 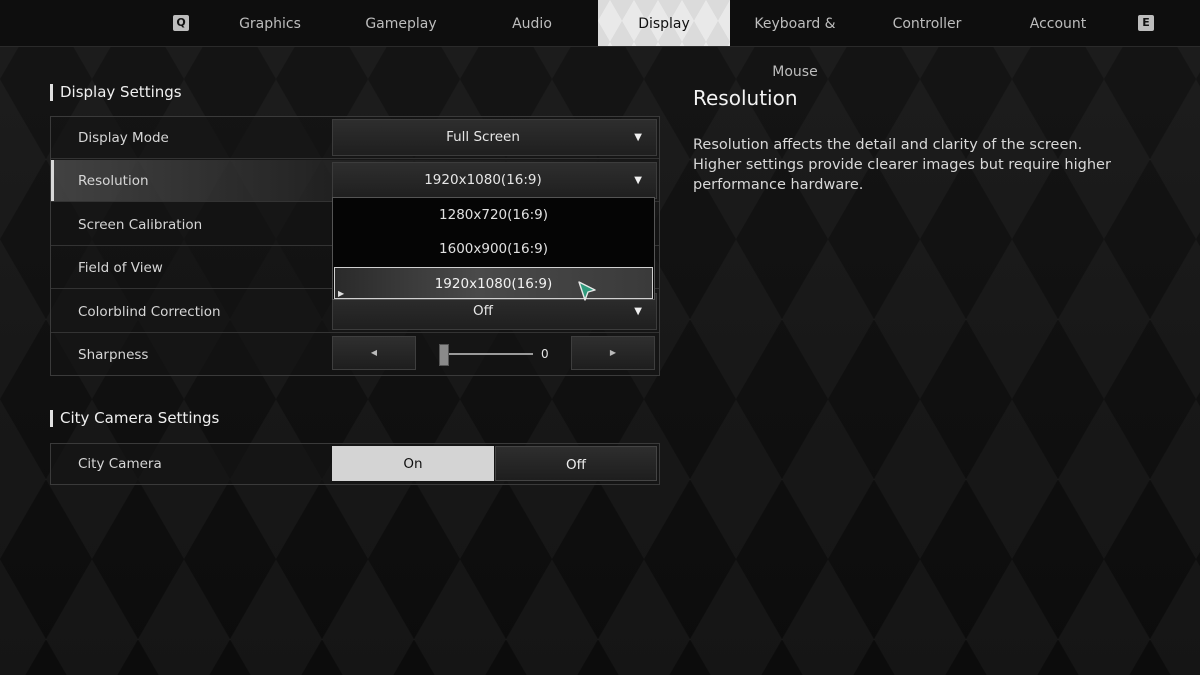 What do you see at coordinates (149, 312) in the screenshot?
I see `colorblind-correction-label: Colorblind Correction` at bounding box center [149, 312].